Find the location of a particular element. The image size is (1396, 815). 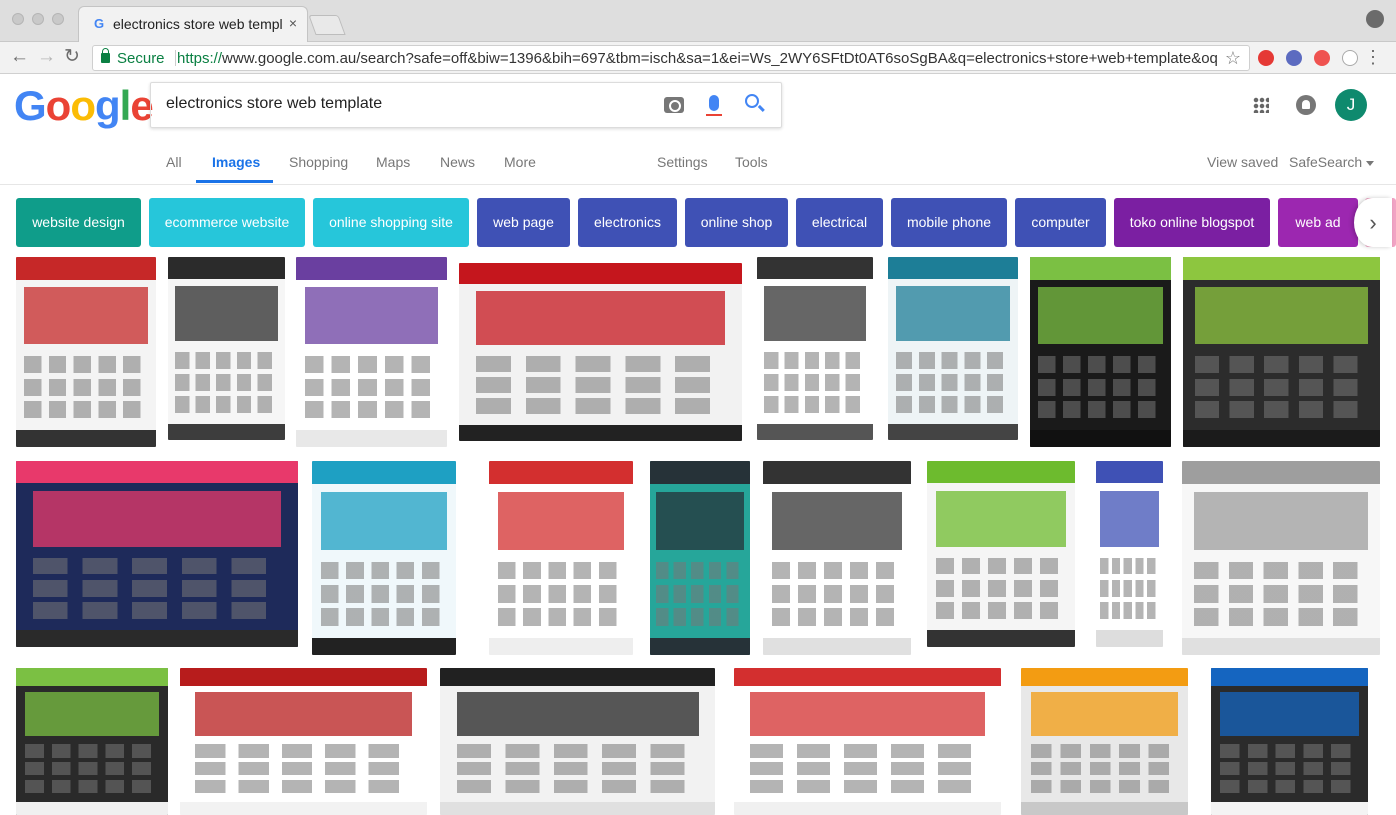

notifications-icon is located at coordinates (1306, 105).